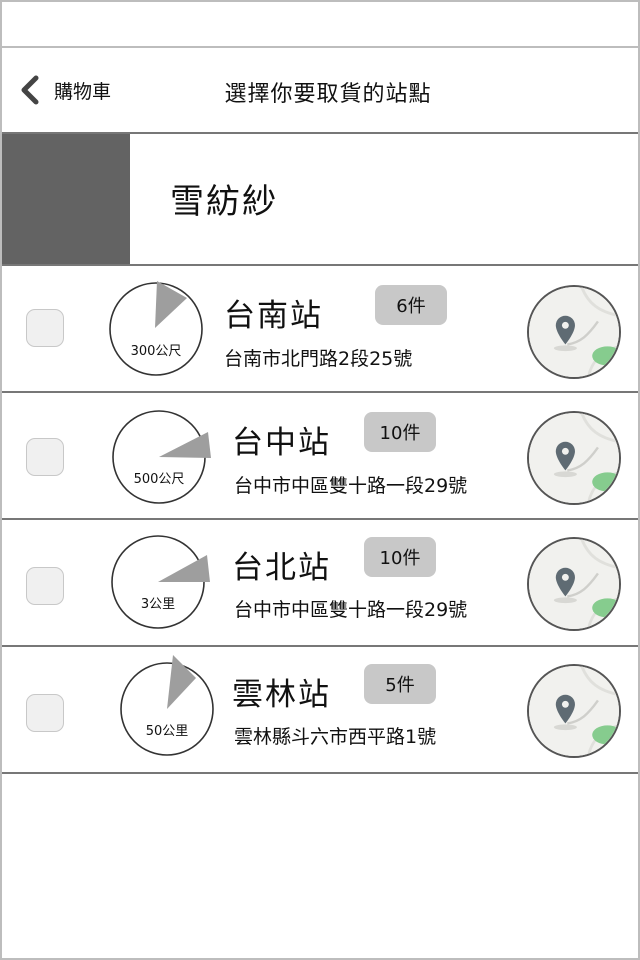  Describe the element at coordinates (320, 200) in the screenshot. I see `store-header: 雪紡紗` at that location.